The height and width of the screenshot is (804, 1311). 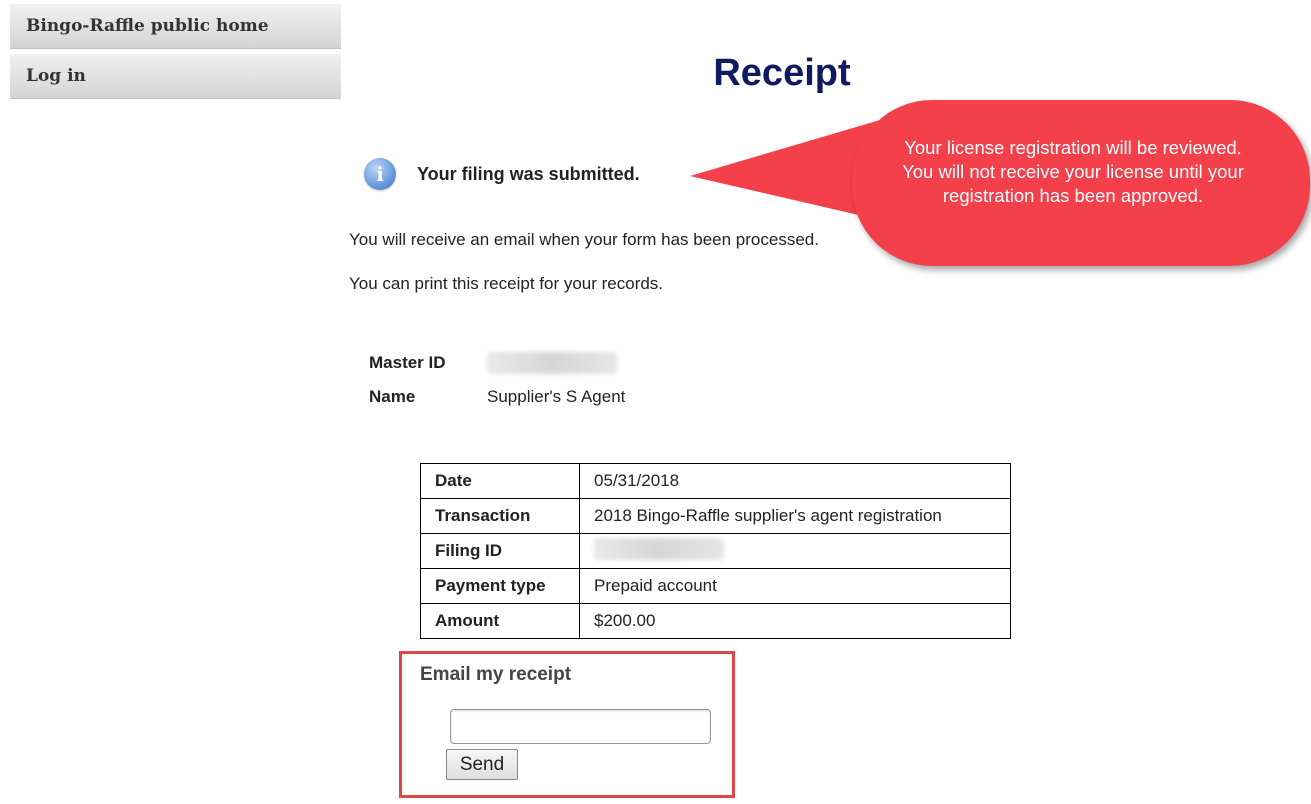 I want to click on info-message-text: Your filing was submitted., so click(x=528, y=173).